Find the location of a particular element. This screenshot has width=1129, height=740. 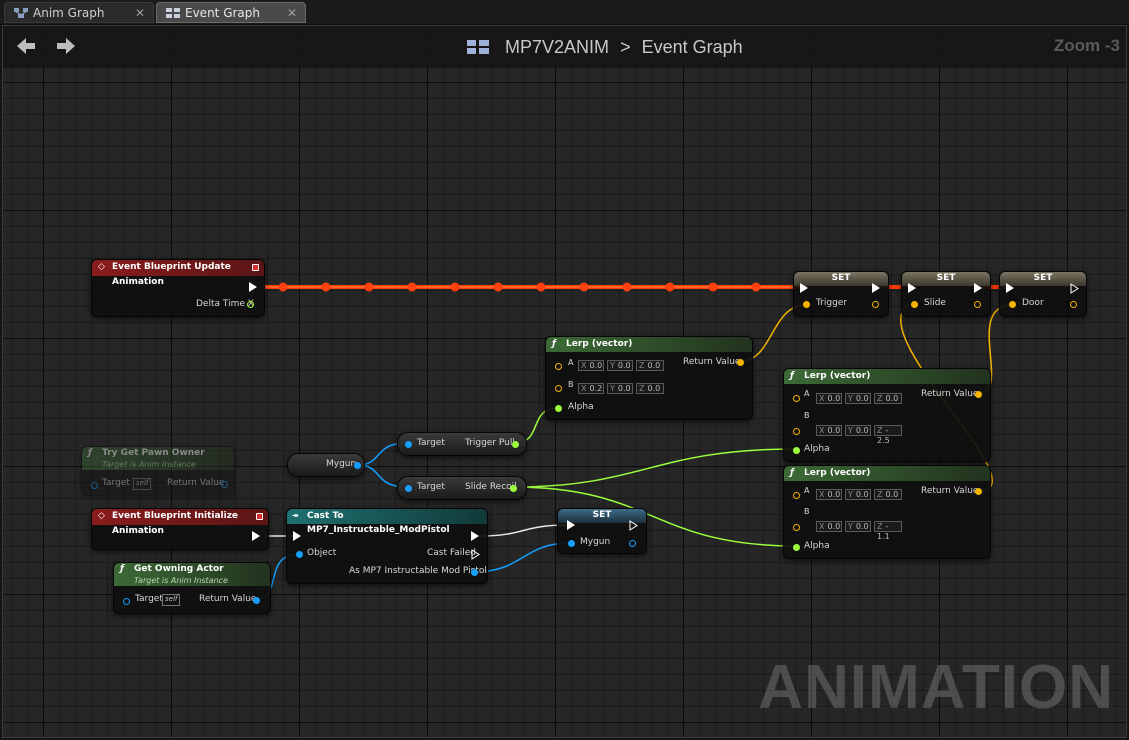

node-title: SET is located at coordinates (841, 278).